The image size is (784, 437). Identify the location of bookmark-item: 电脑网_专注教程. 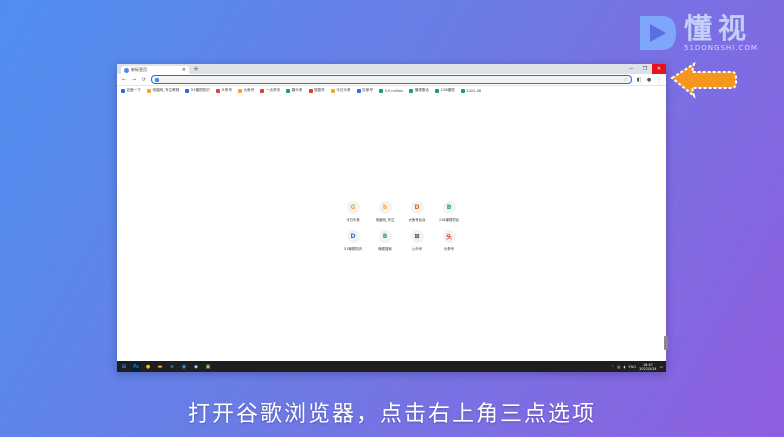
(163, 90).